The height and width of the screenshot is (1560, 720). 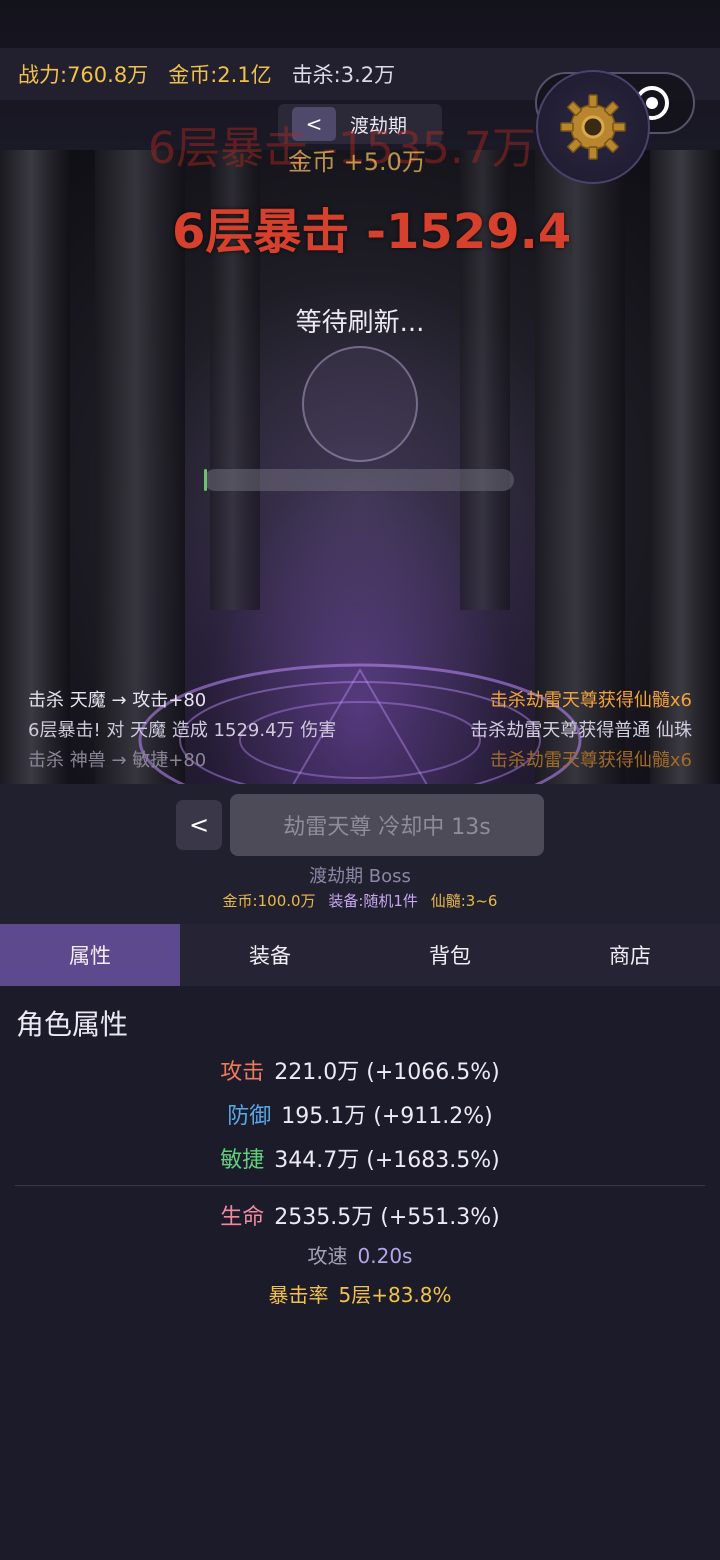 I want to click on reward-marrow: 仙髓:3~6, so click(x=464, y=901).